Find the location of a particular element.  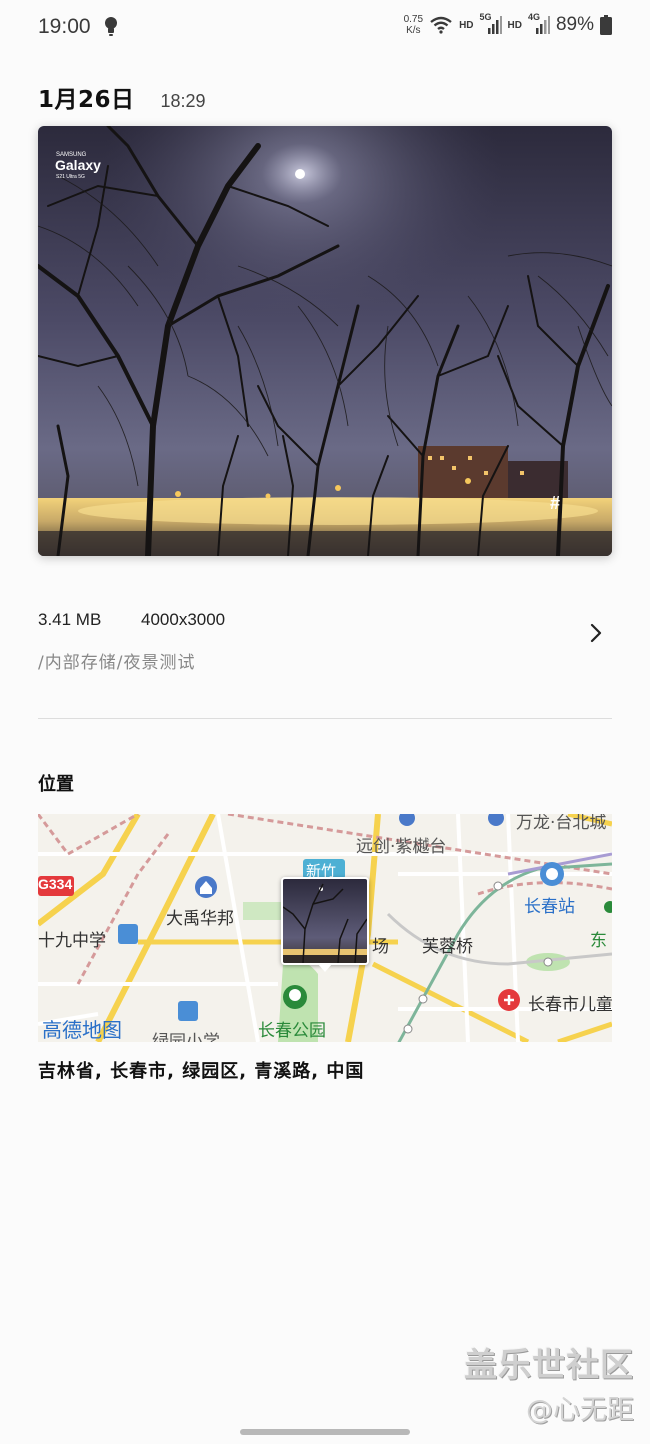

location-address: 吉林省, 长春市, 绿园区, 青溪路, 中国 is located at coordinates (201, 1071).